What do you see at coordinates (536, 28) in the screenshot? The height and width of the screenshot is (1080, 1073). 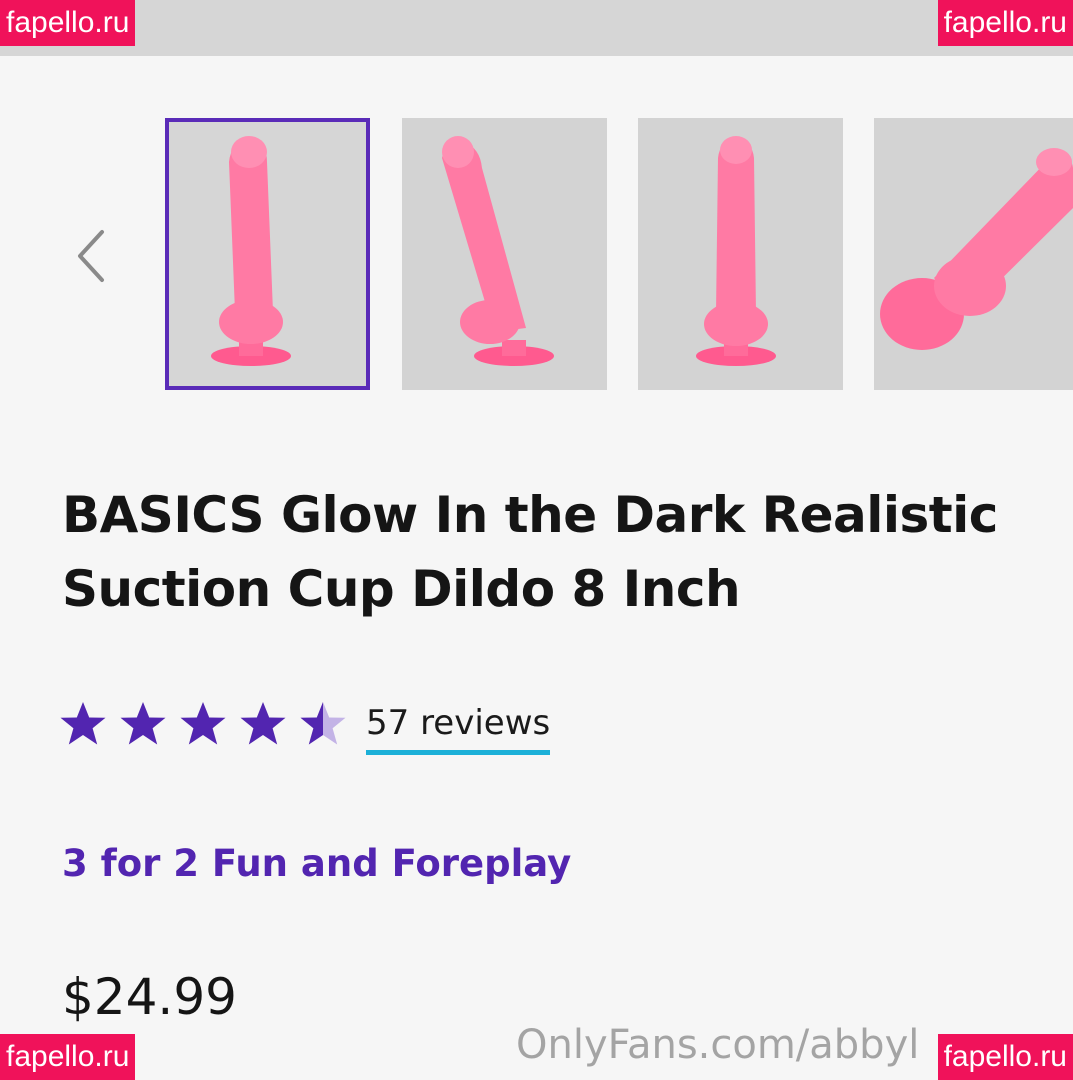 I see `top-bar` at bounding box center [536, 28].